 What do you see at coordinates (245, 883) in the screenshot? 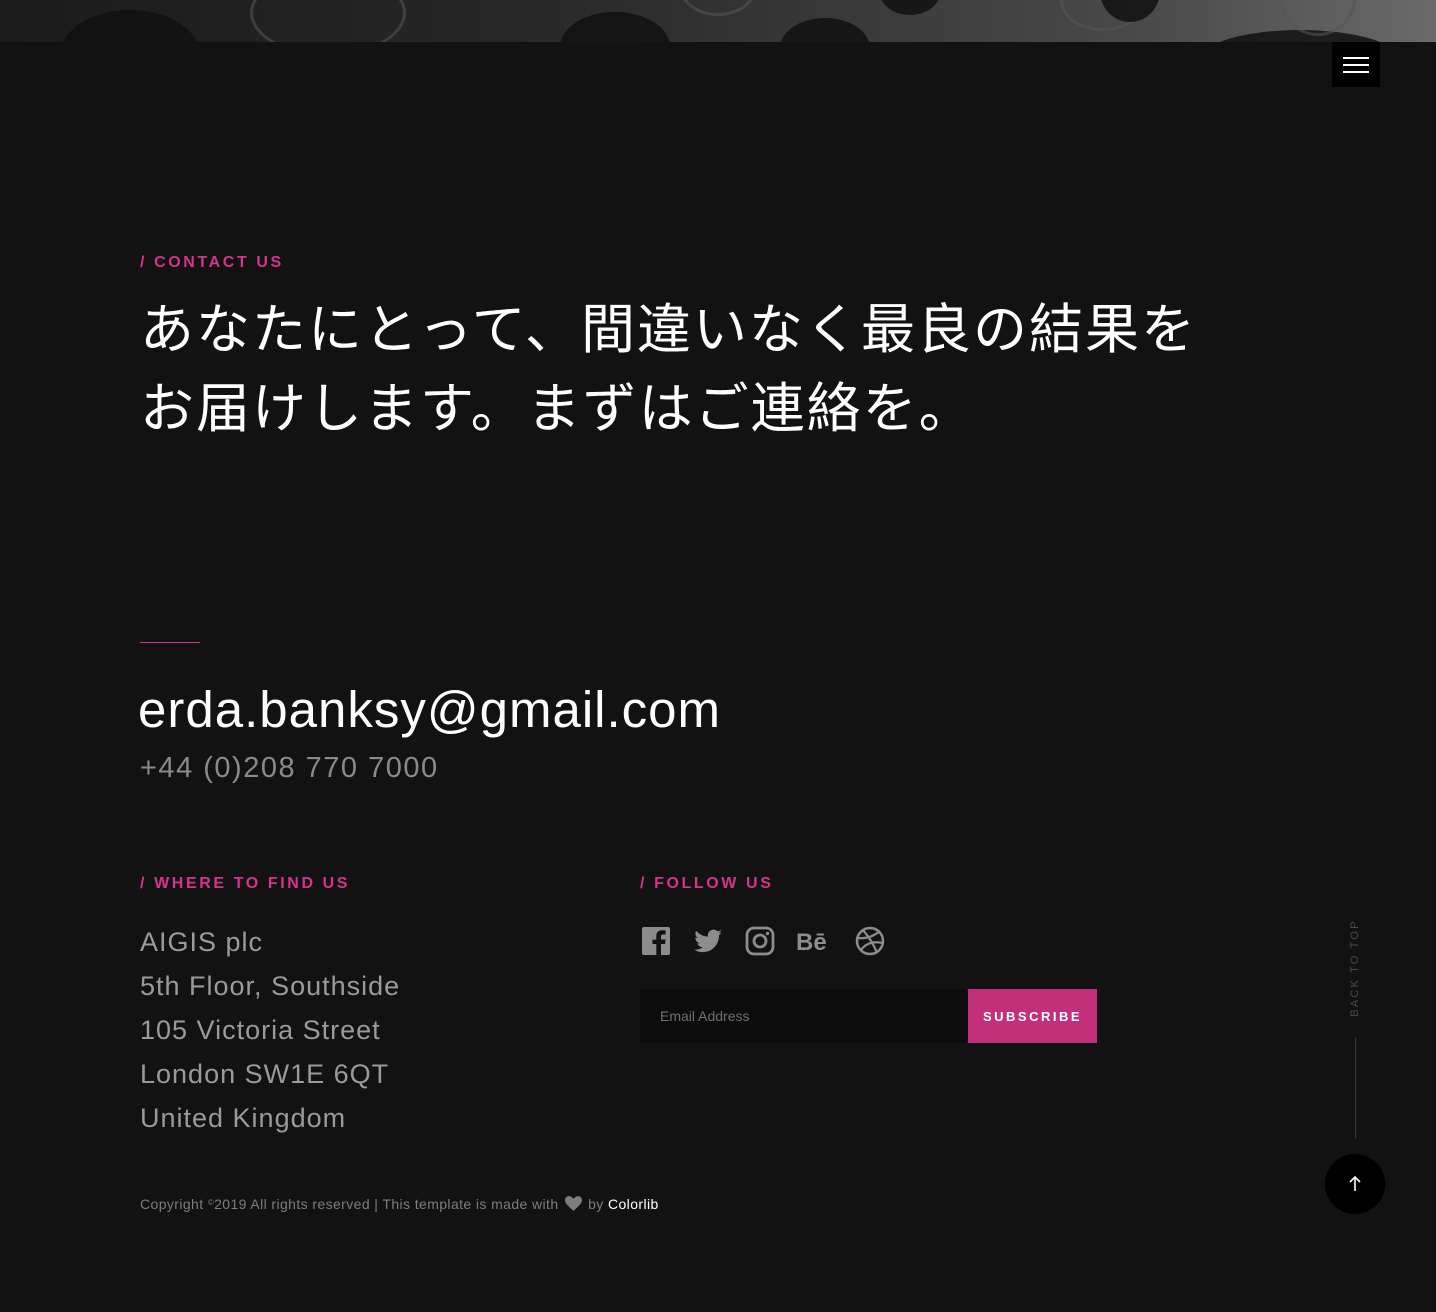
I see `where-eyebrow: / Where to find us` at bounding box center [245, 883].